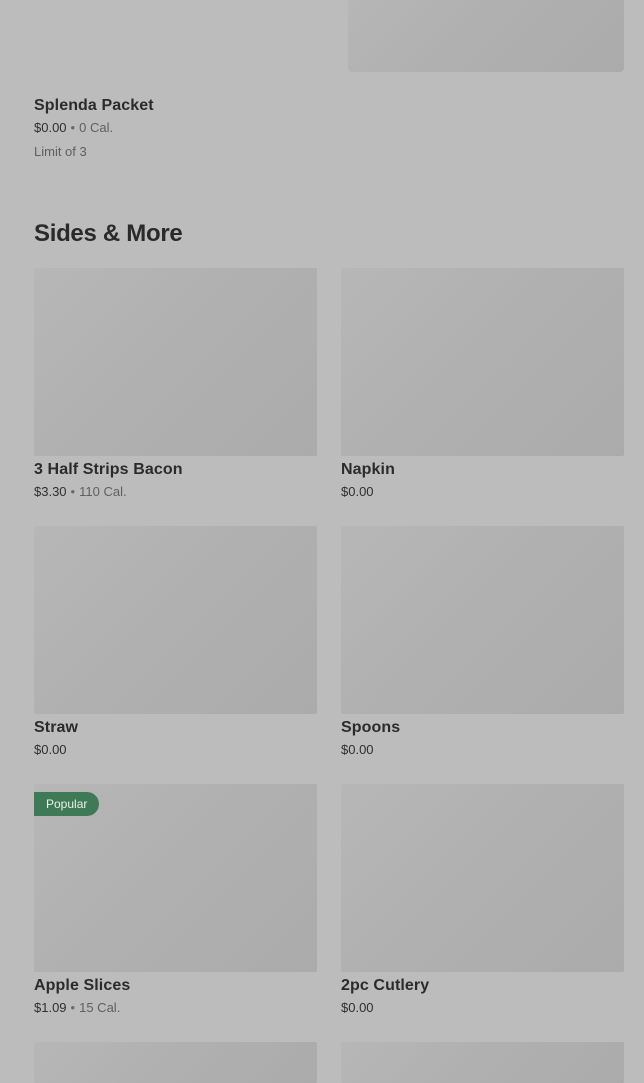 The image size is (644, 1083). Describe the element at coordinates (371, 727) in the screenshot. I see `item-name: Spoons` at that location.